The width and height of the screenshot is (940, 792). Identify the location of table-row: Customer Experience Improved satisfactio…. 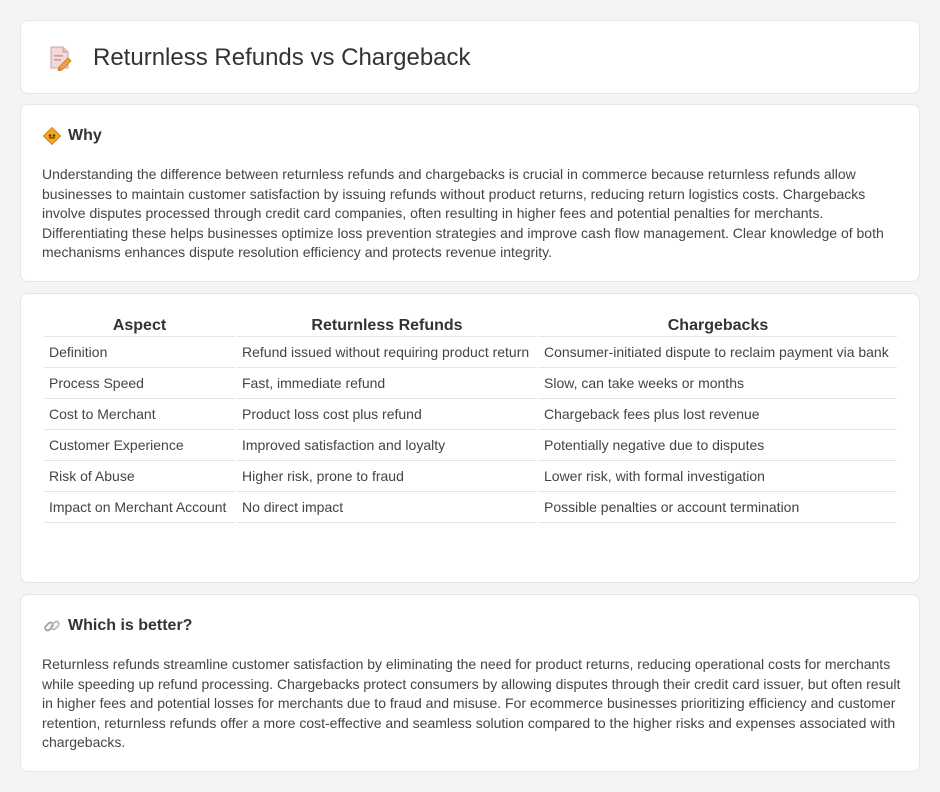
(470, 445).